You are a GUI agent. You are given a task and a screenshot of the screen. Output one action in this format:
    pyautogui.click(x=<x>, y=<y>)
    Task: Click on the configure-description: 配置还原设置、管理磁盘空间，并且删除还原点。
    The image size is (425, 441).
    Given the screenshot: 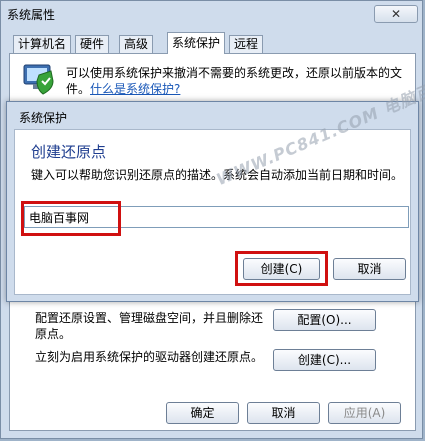 What is the action you would take?
    pyautogui.click(x=149, y=326)
    